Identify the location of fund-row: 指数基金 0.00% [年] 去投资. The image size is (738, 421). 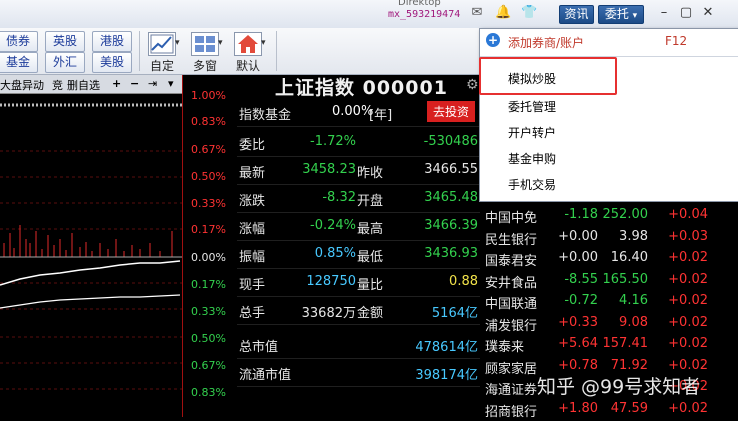
(358, 113).